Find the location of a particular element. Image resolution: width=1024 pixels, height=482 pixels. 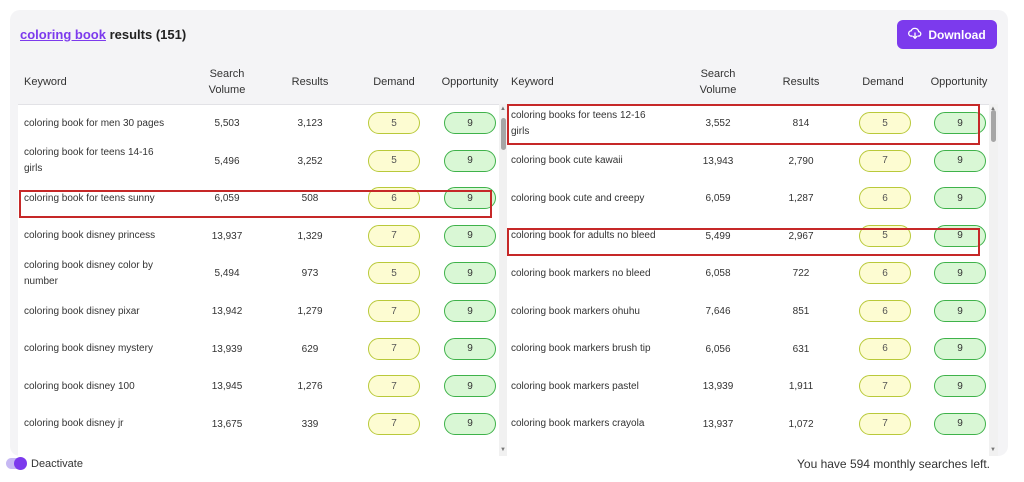

keyword-cell: coloring books for teens 12-16 girls is located at coordinates (578, 123).